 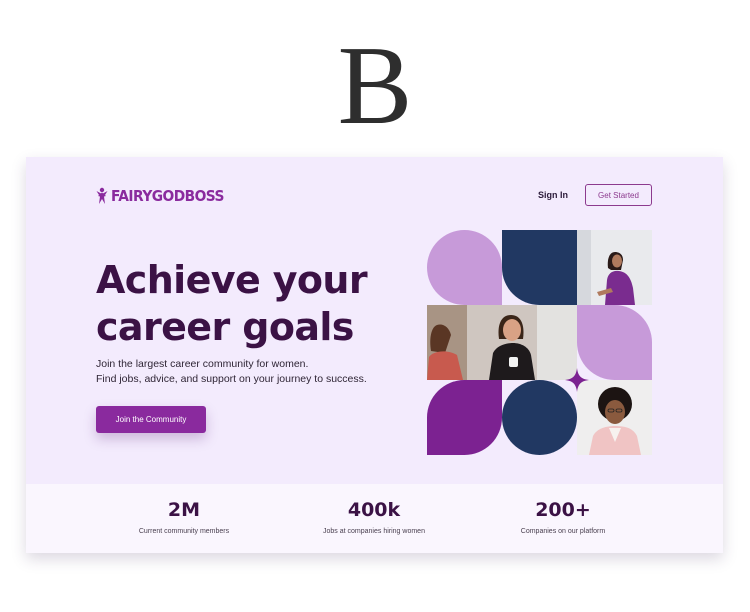 What do you see at coordinates (374, 510) in the screenshot?
I see `stat-value: 400k` at bounding box center [374, 510].